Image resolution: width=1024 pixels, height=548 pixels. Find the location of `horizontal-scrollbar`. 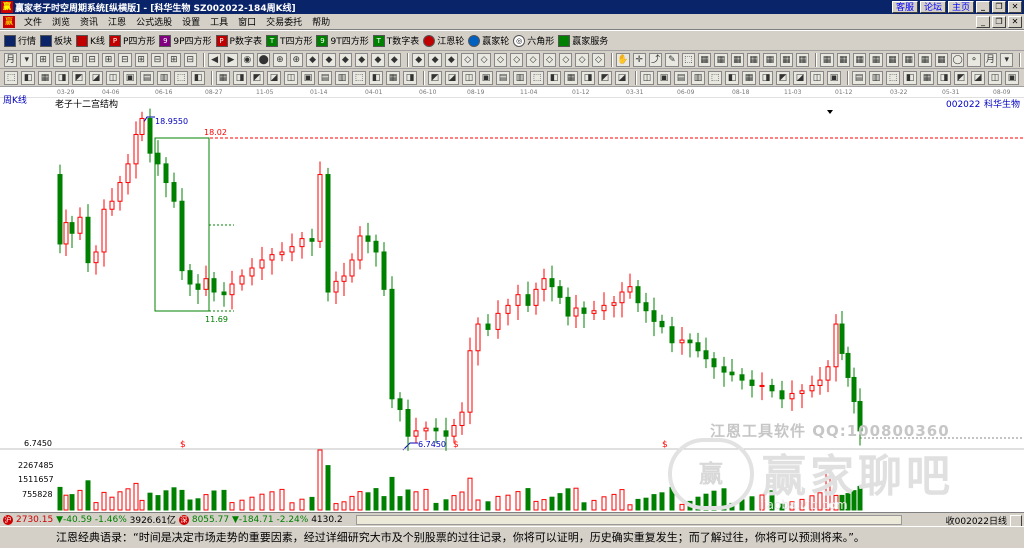

horizontal-scrollbar is located at coordinates (629, 520).